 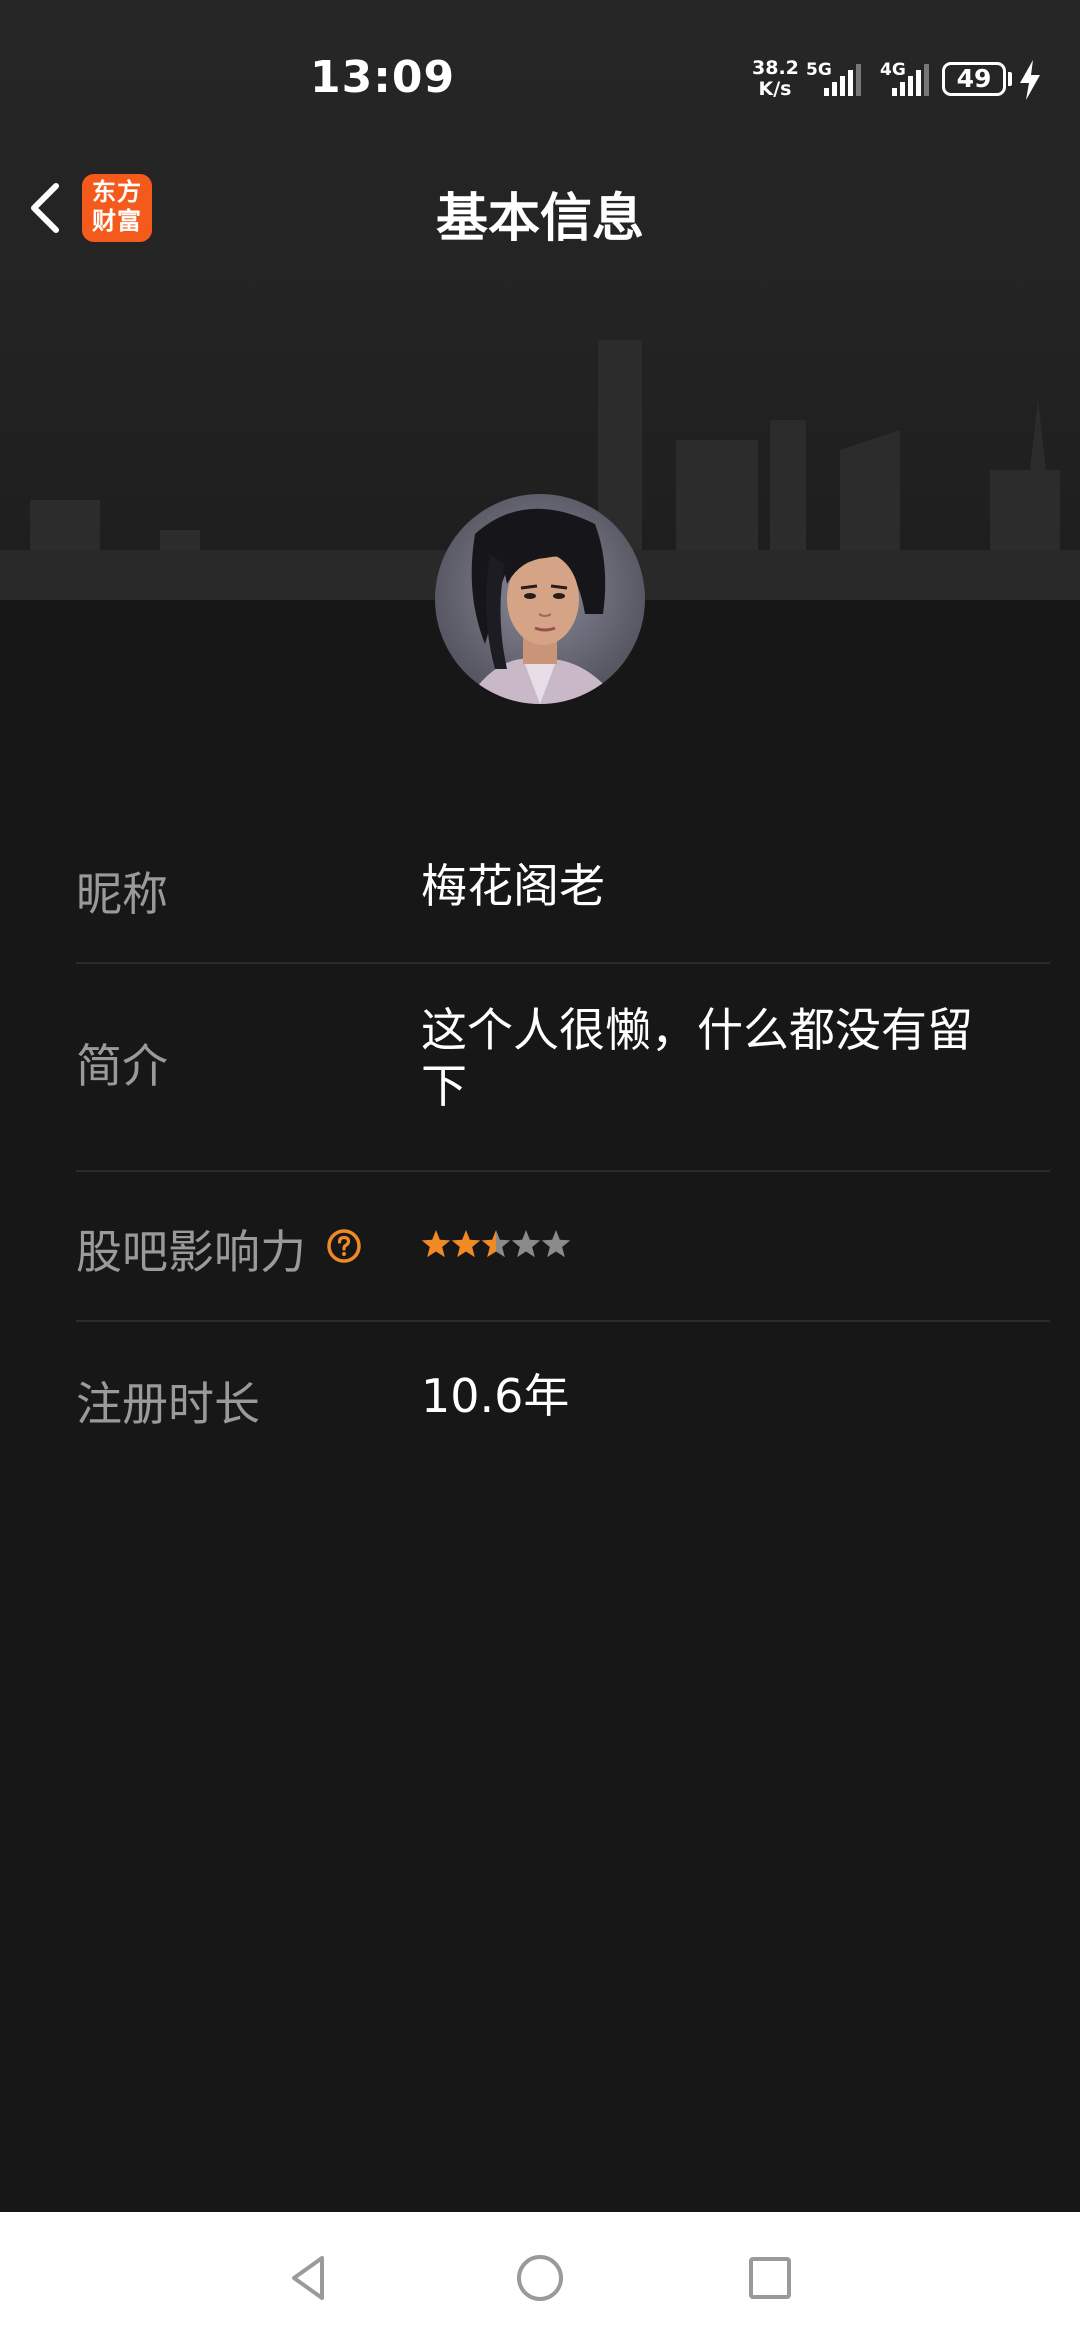 I want to click on bio-value: 这个人很懒，什么都没有留 下, so click(x=731, y=1058).